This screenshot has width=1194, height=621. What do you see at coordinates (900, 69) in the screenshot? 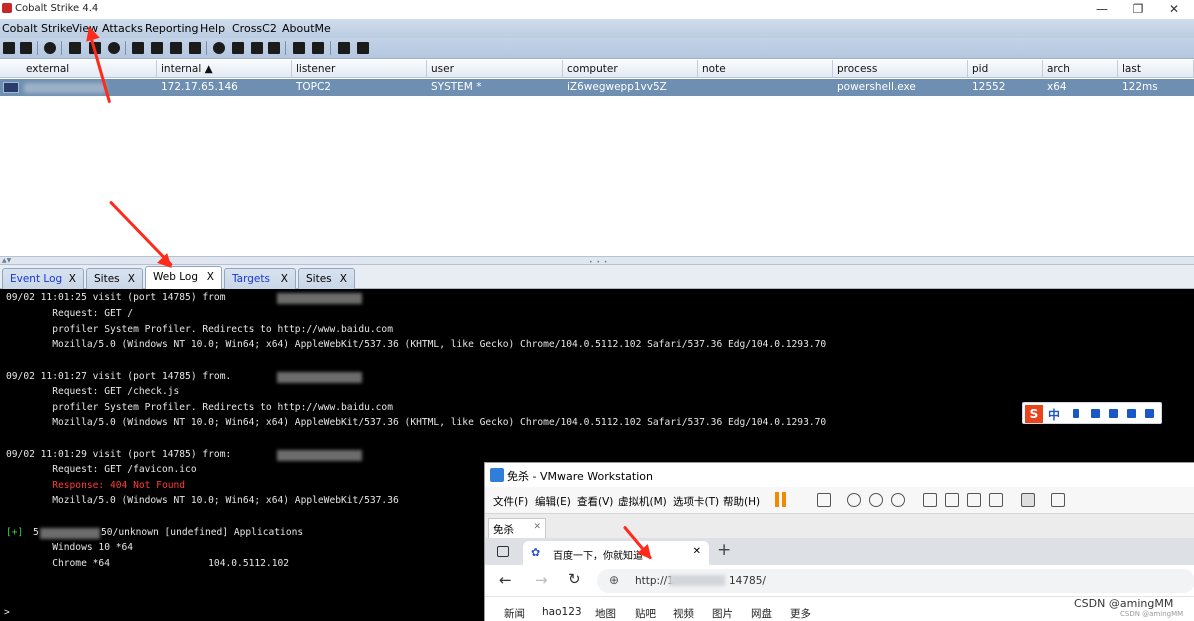
I see `column-process: process` at bounding box center [900, 69].